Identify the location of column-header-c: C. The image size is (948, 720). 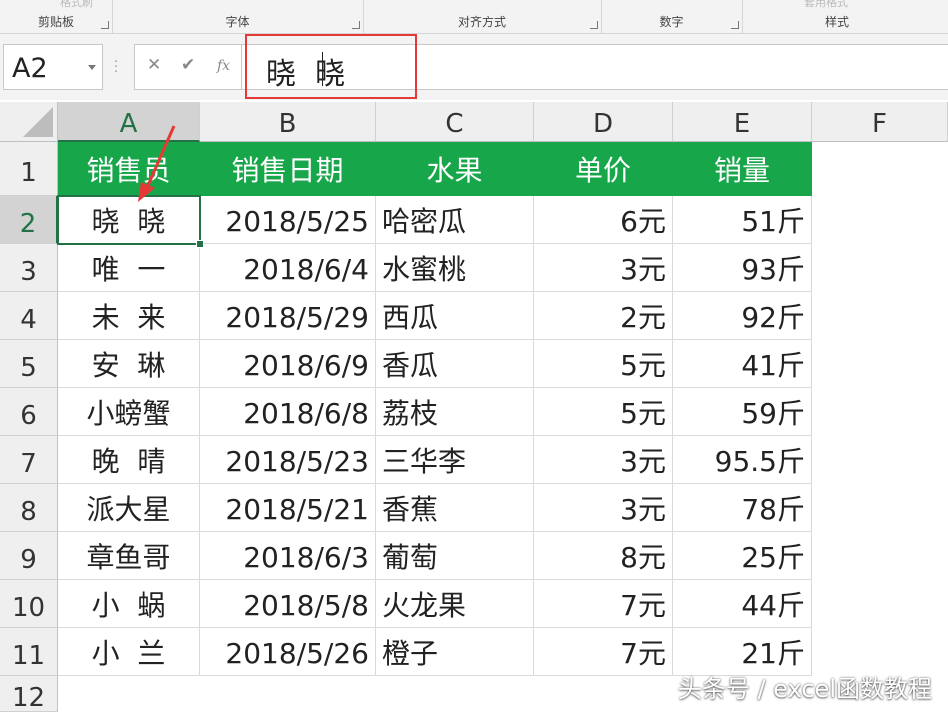
(455, 122).